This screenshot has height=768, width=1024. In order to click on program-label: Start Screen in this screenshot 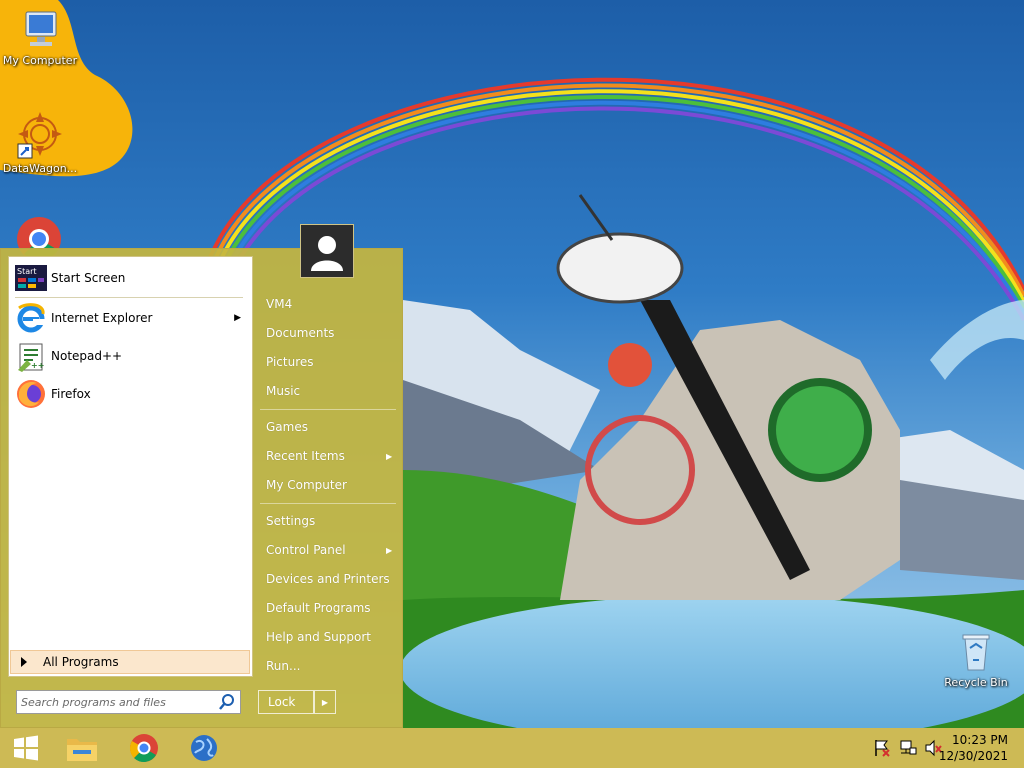, I will do `click(88, 278)`.